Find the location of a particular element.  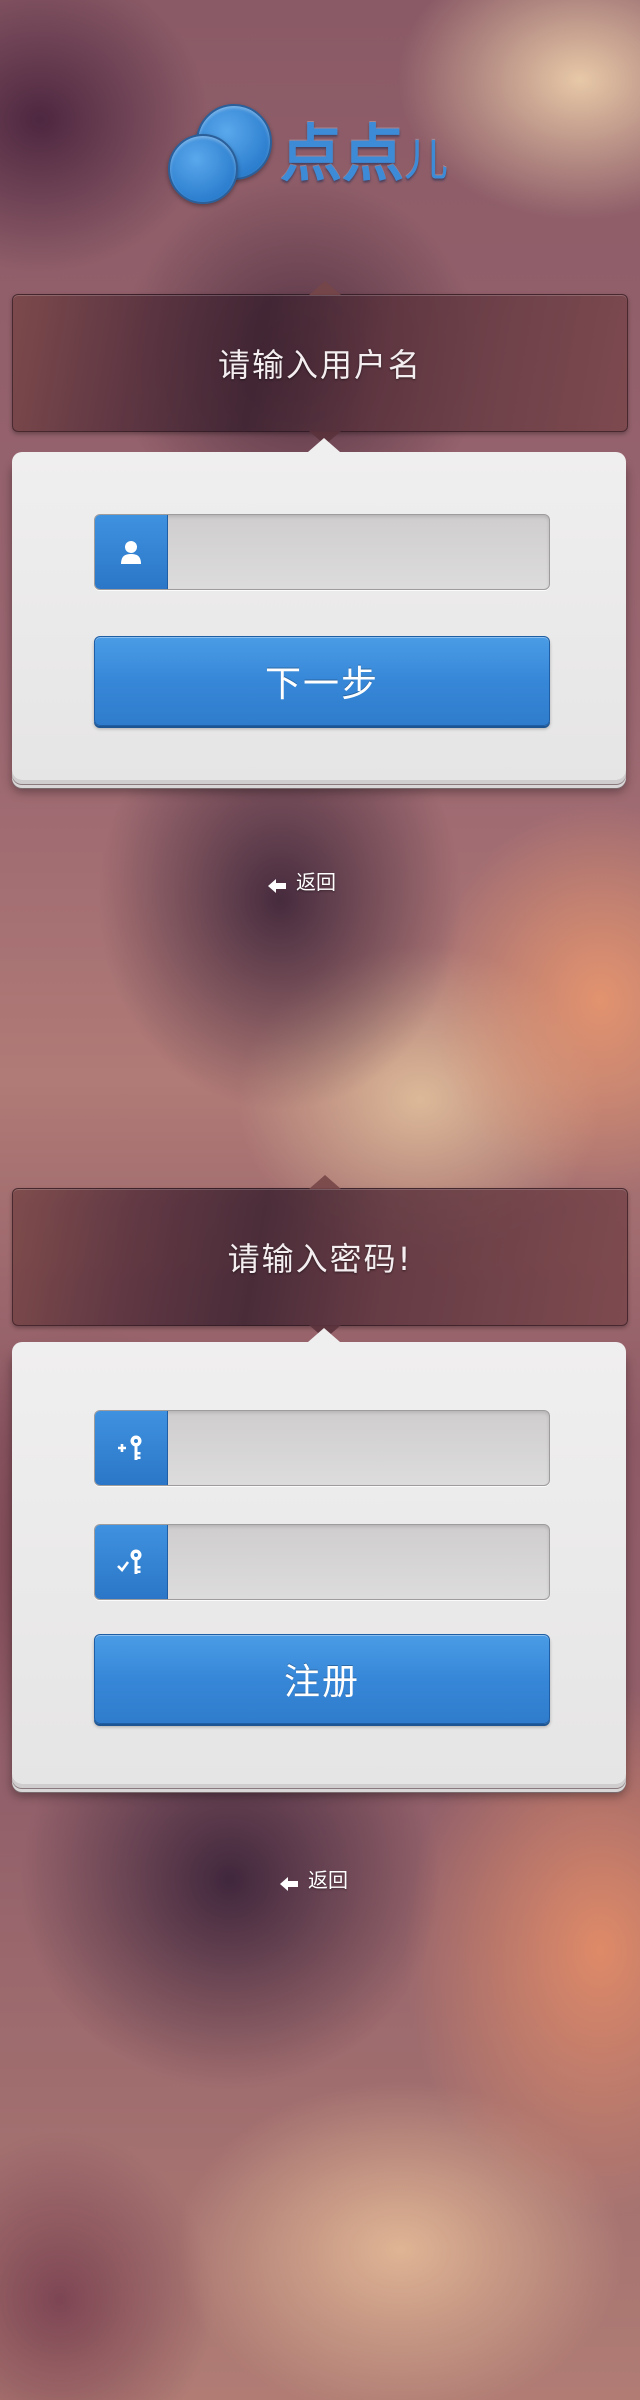

username-title: 请输入用户名 is located at coordinates (319, 365).